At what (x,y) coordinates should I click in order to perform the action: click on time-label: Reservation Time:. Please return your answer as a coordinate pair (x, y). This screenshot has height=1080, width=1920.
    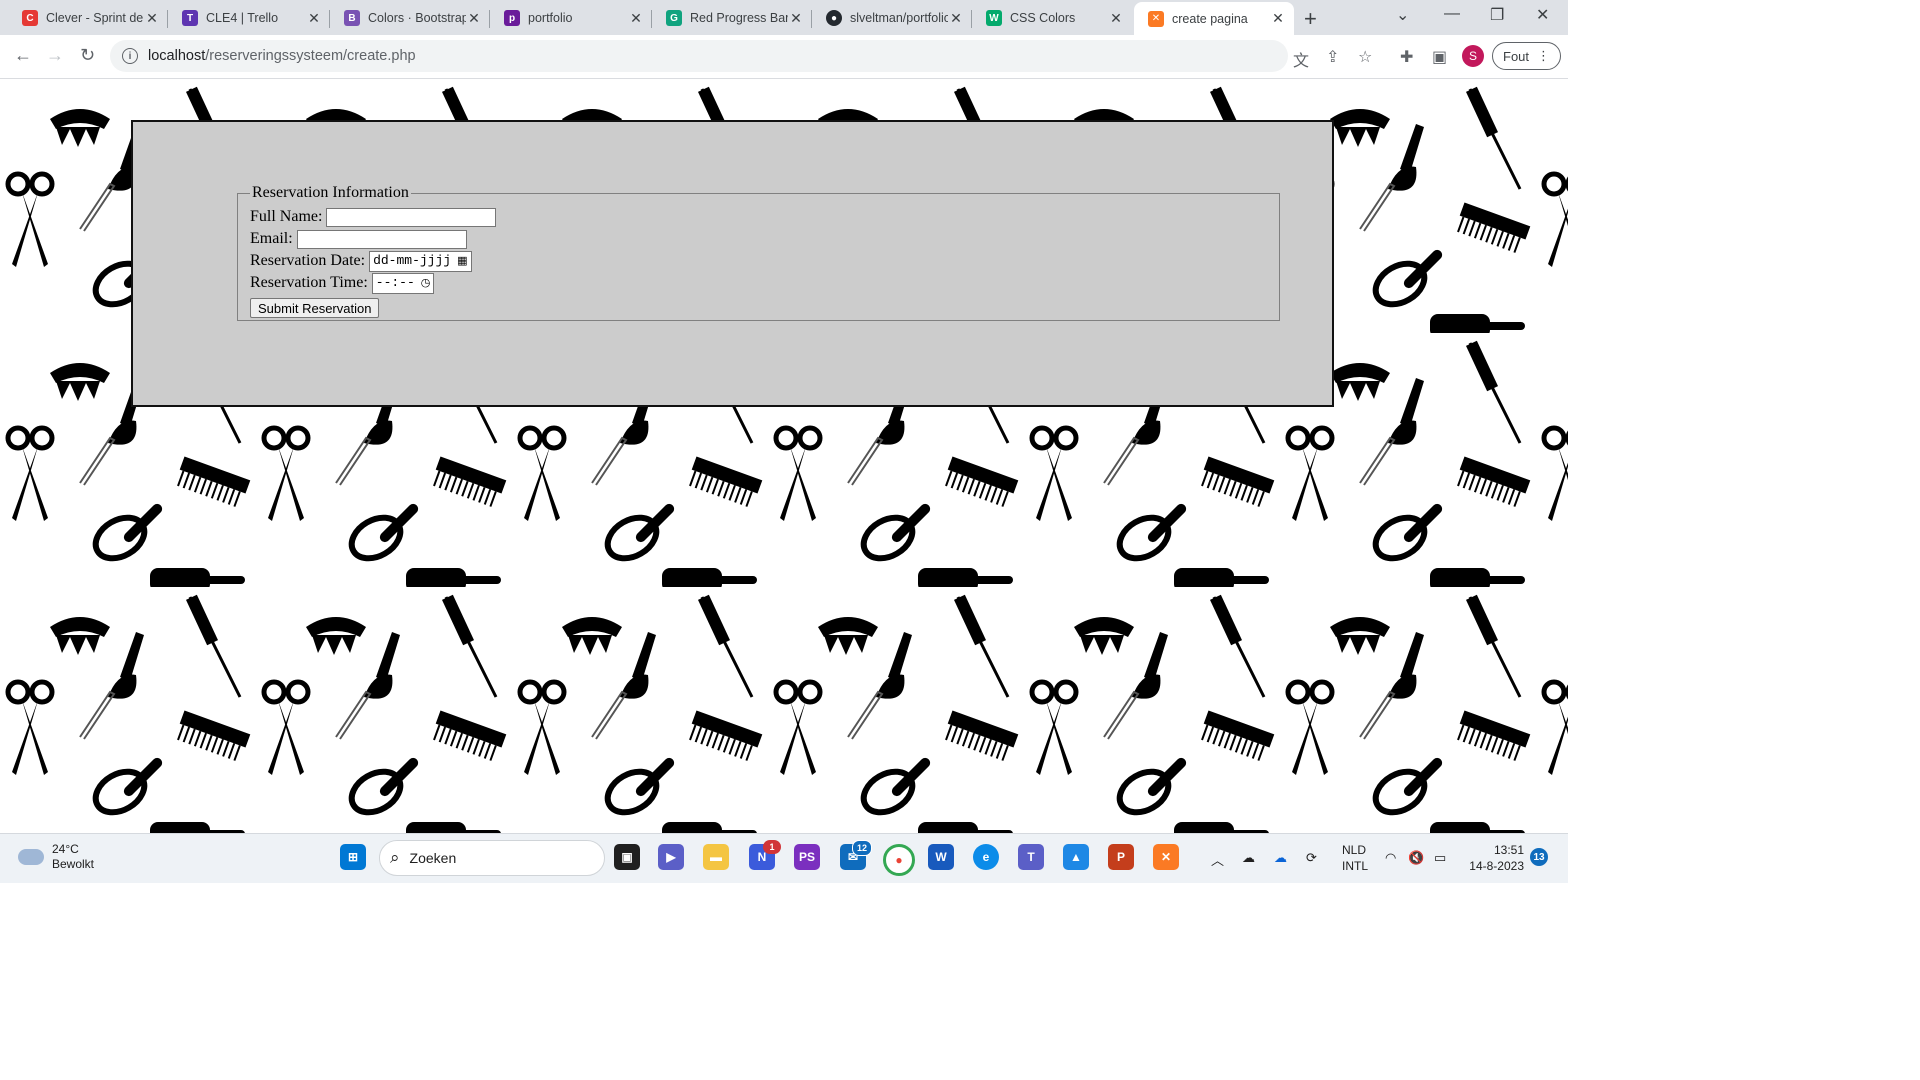
    Looking at the image, I should click on (309, 282).